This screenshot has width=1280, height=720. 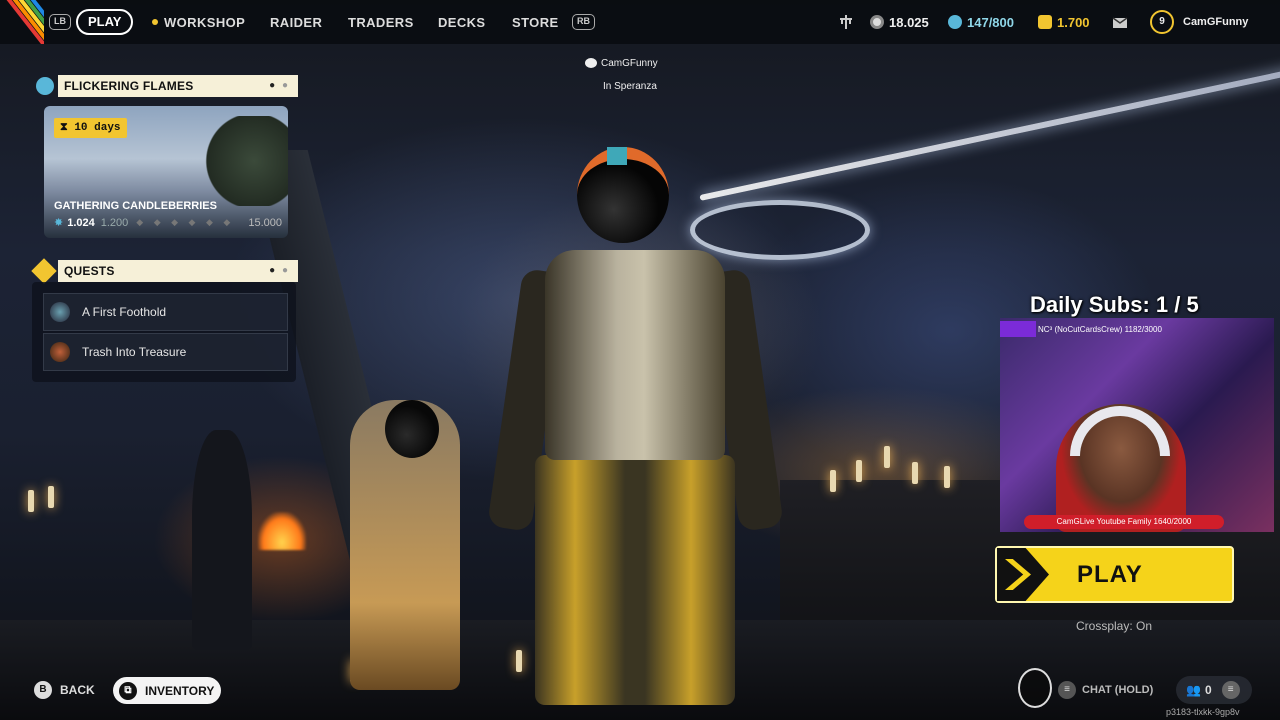 What do you see at coordinates (1124, 522) in the screenshot?
I see `webcam-bottom-bar: CamGLive Youtube Family 1640/2000` at bounding box center [1124, 522].